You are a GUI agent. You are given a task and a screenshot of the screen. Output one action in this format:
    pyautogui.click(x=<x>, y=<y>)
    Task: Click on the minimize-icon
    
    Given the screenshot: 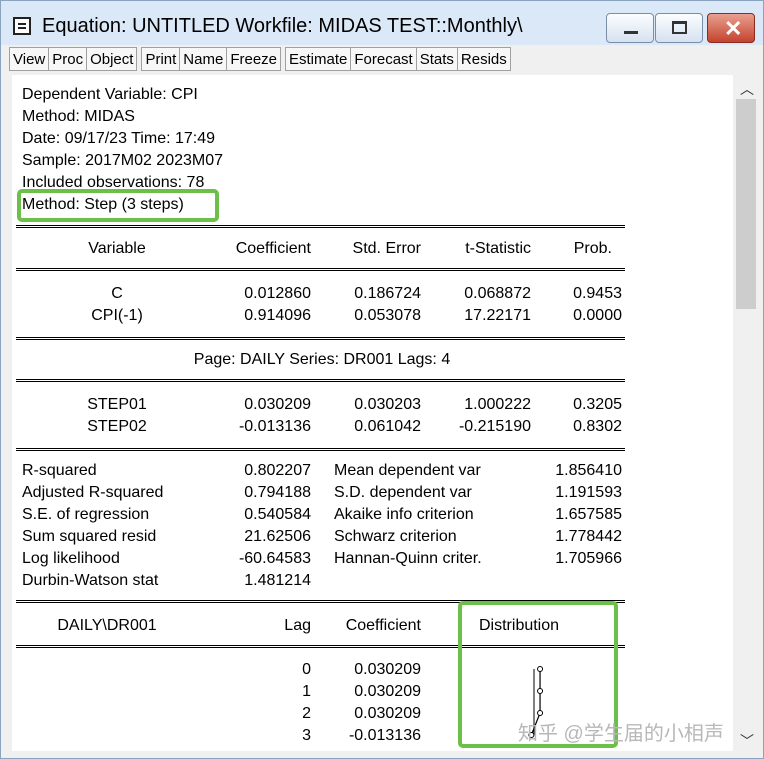 What is the action you would take?
    pyautogui.click(x=631, y=32)
    